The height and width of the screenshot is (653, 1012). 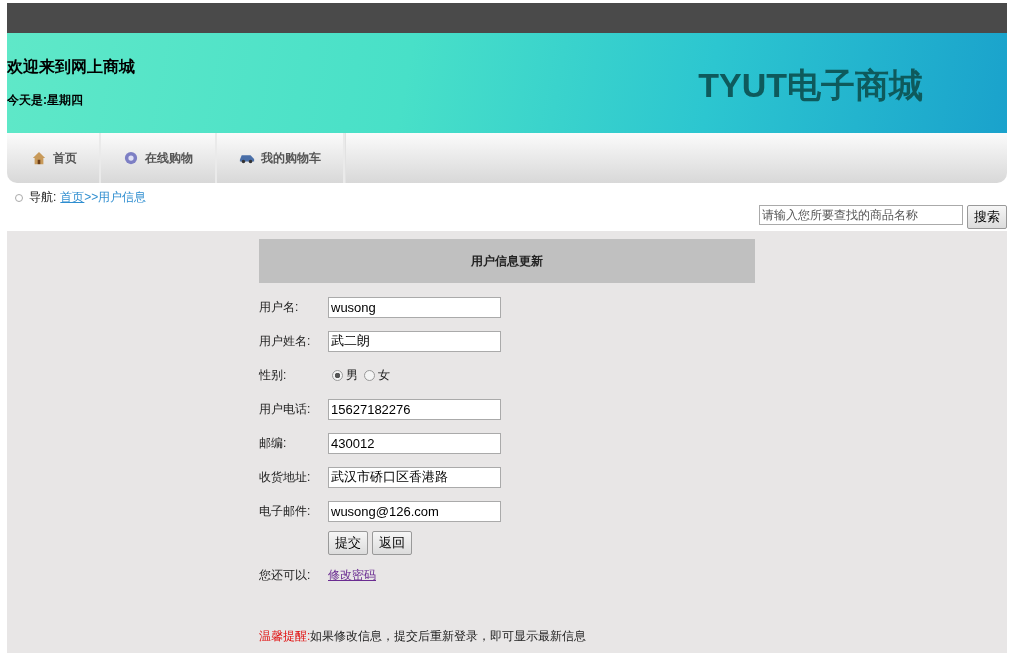 What do you see at coordinates (281, 158) in the screenshot?
I see `nav-link: 我的购物车` at bounding box center [281, 158].